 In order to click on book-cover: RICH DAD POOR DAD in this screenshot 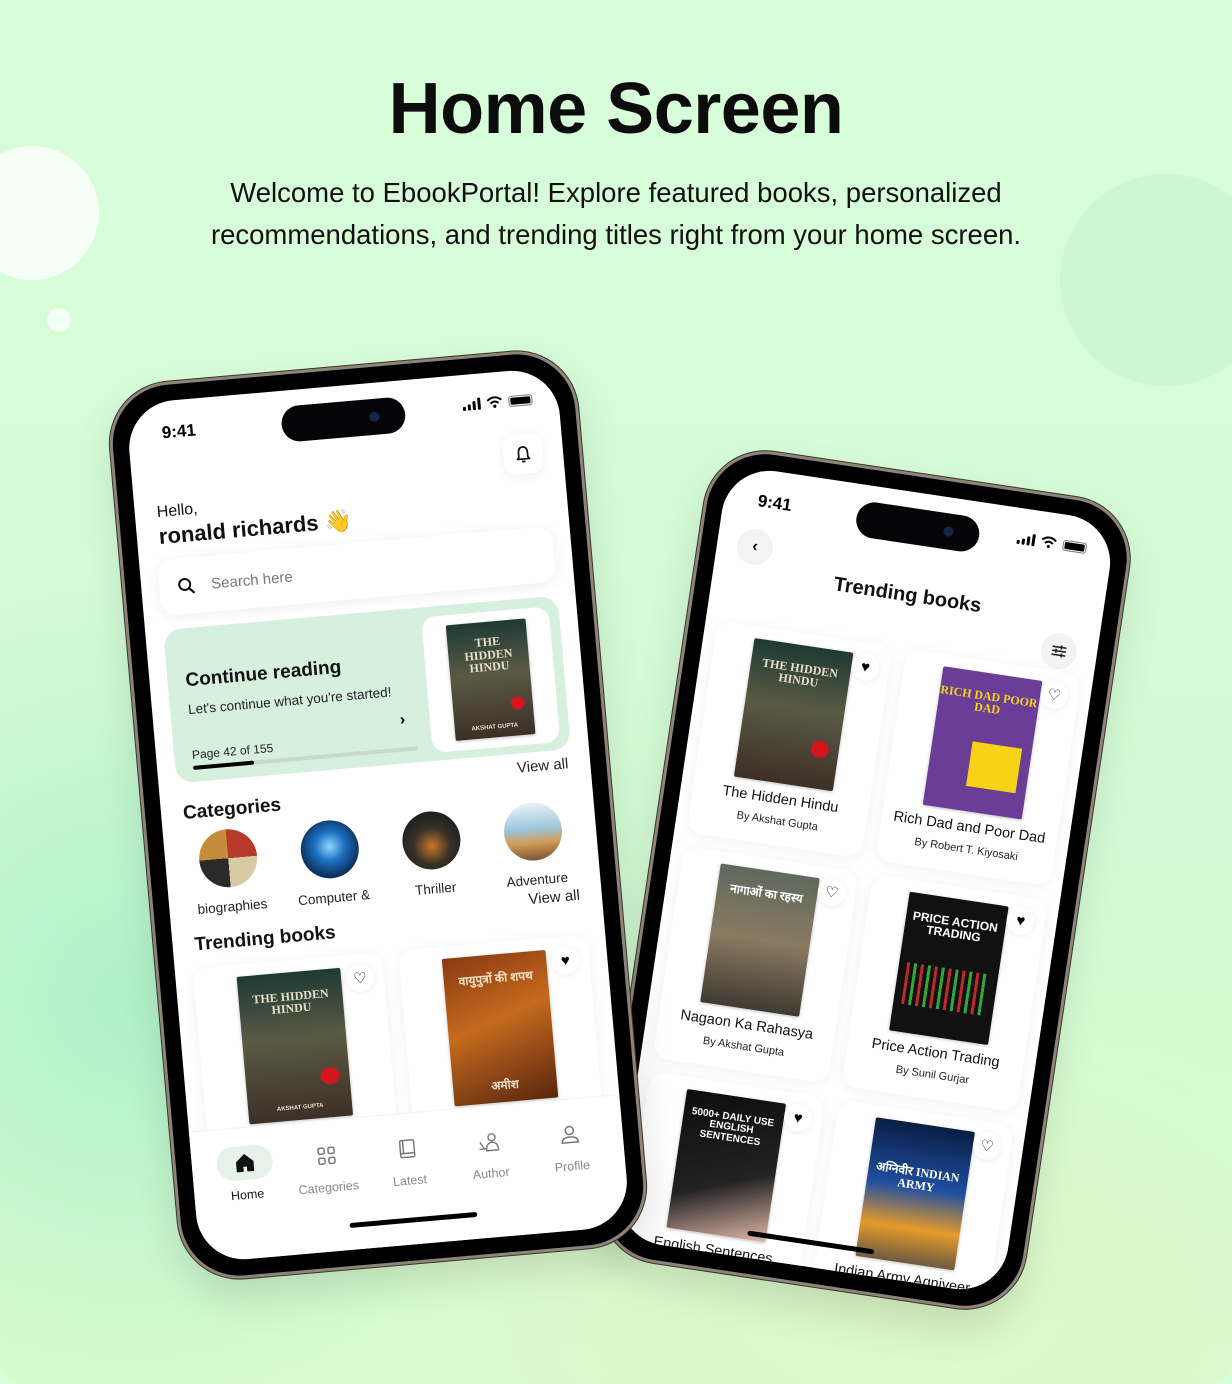, I will do `click(982, 743)`.